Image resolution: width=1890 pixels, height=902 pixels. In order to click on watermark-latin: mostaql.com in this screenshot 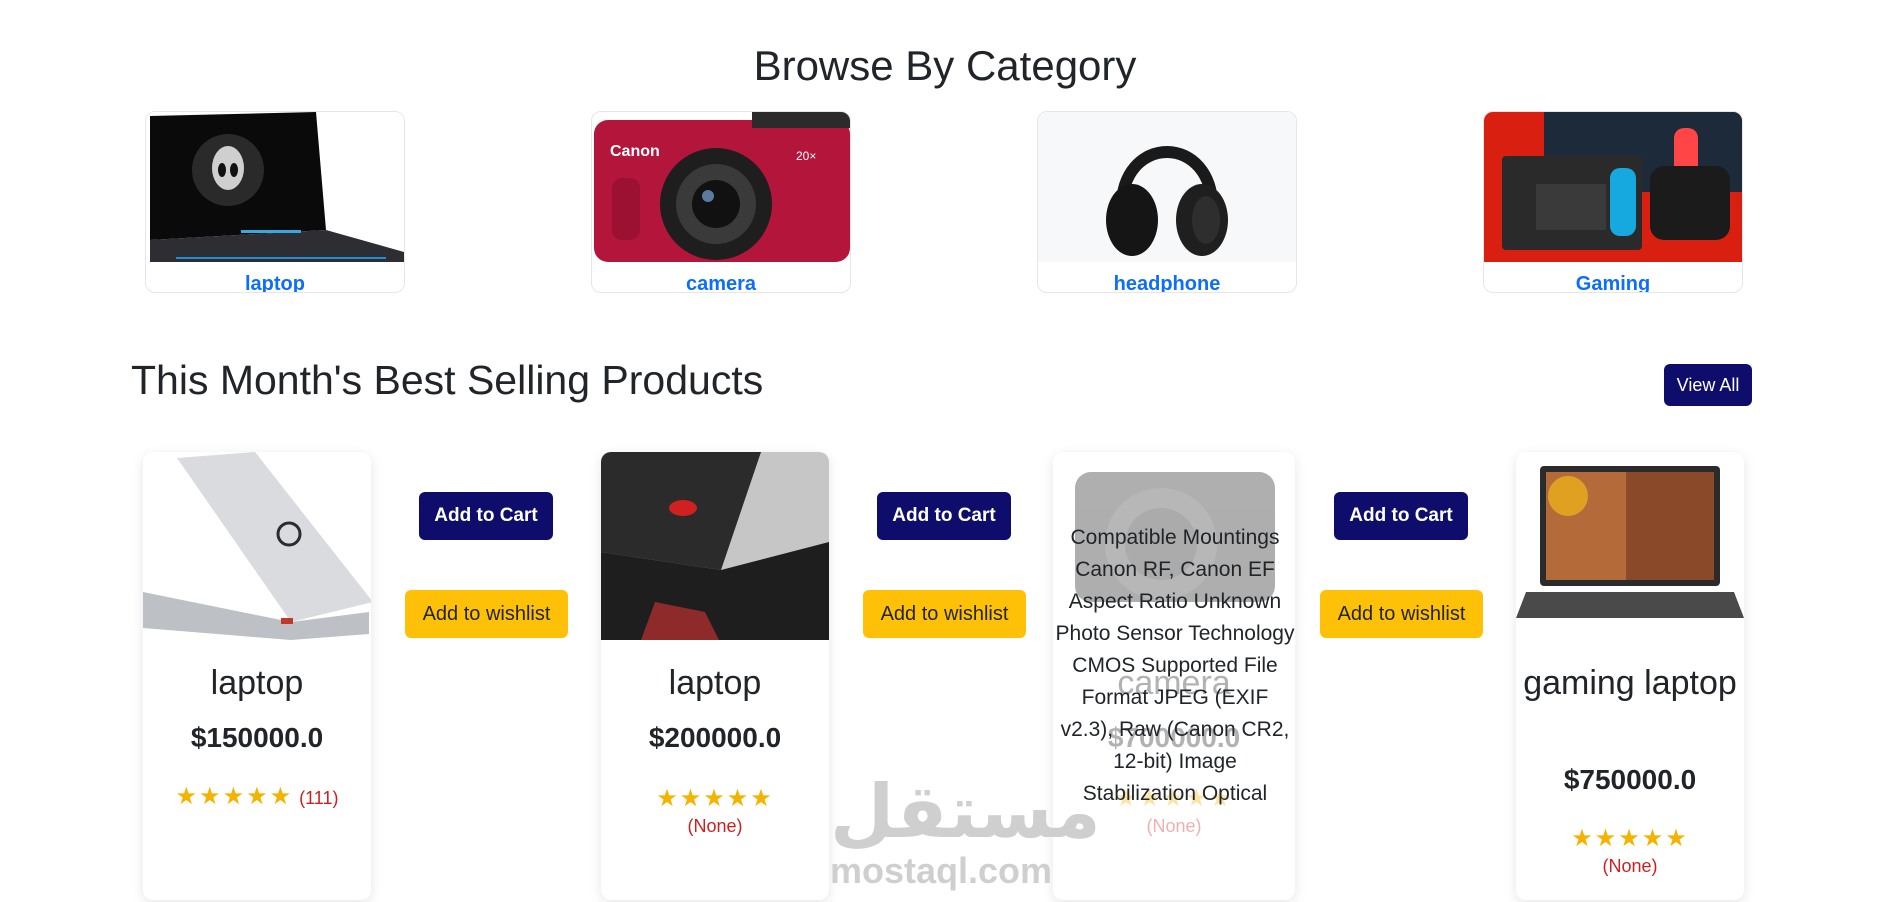, I will do `click(941, 870)`.